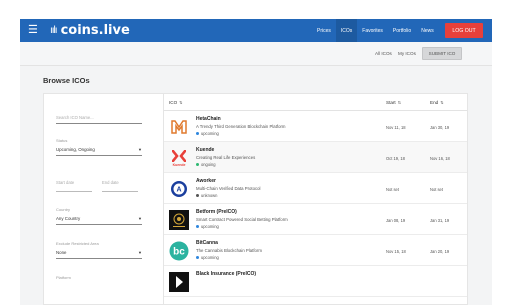 This screenshot has width=512, height=305. I want to click on aworker-logo-icon: A, so click(179, 189).